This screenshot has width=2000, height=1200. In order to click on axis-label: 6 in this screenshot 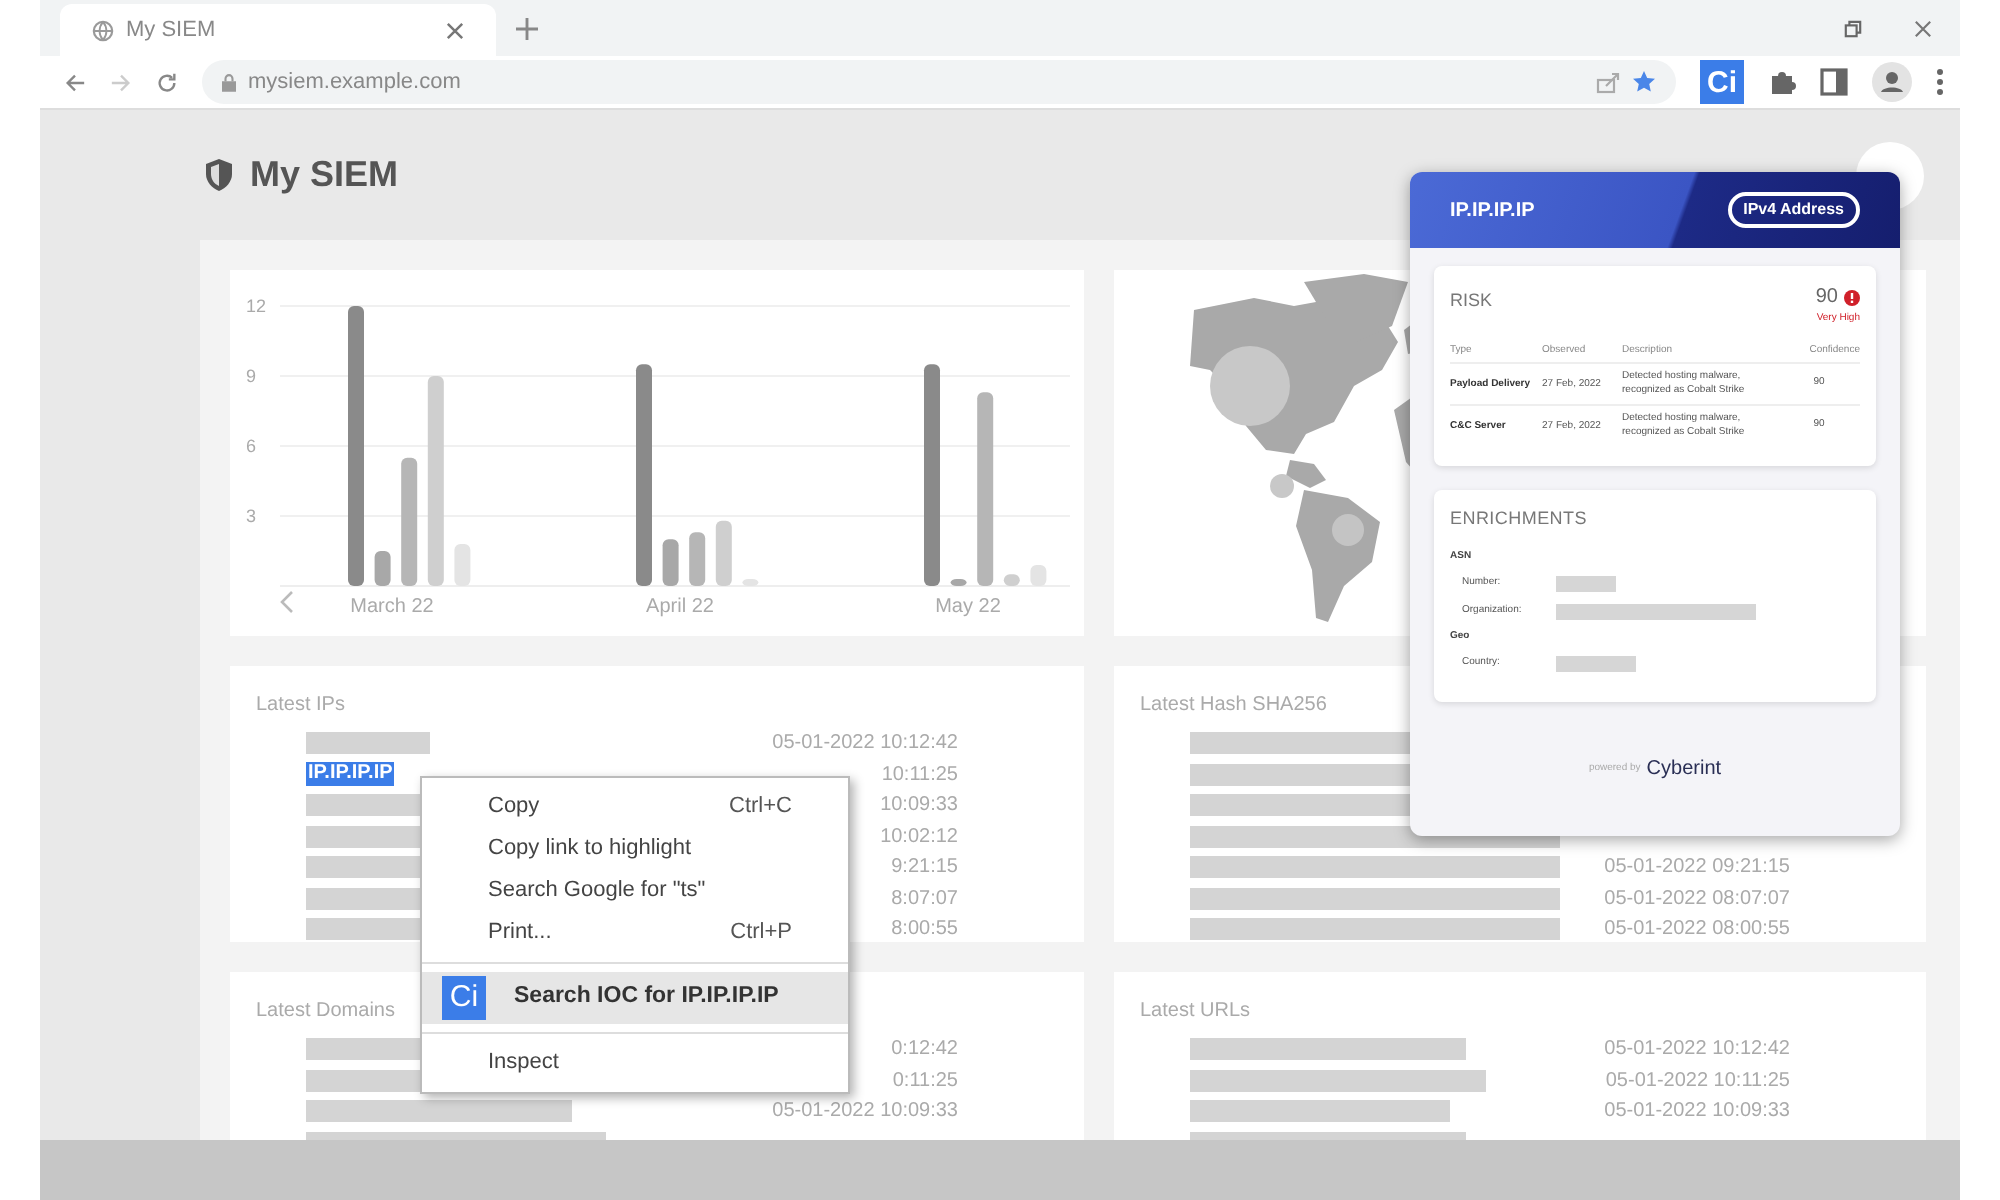, I will do `click(251, 446)`.